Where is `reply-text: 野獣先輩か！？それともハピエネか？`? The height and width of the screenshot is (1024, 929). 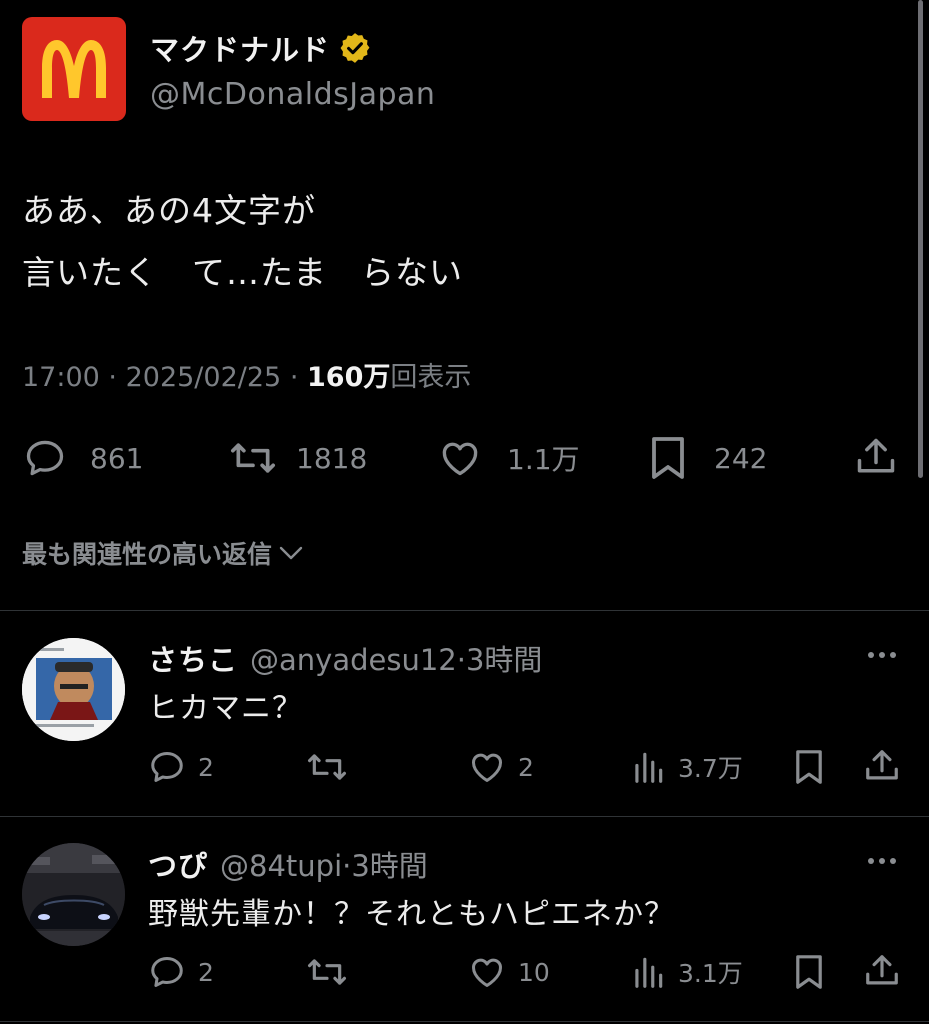
reply-text: 野獣先輩か！？それともハピエネか？ is located at coordinates (411, 914).